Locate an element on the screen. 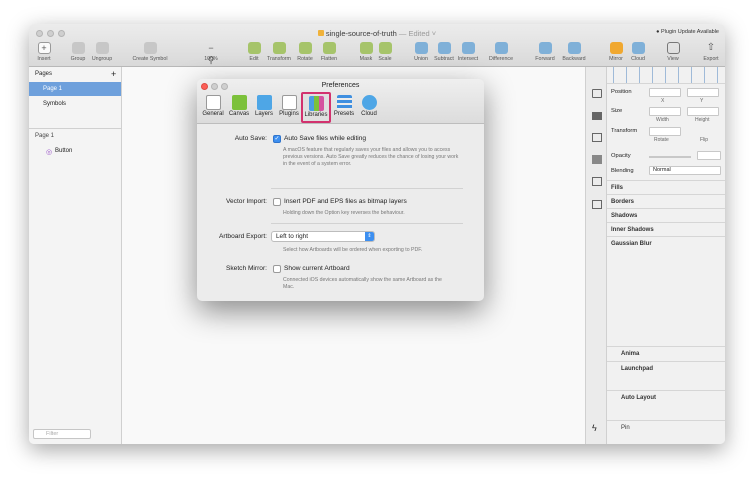 Image resolution: width=749 pixels, height=479 pixels. tab-libraries: Libraries is located at coordinates (316, 107).